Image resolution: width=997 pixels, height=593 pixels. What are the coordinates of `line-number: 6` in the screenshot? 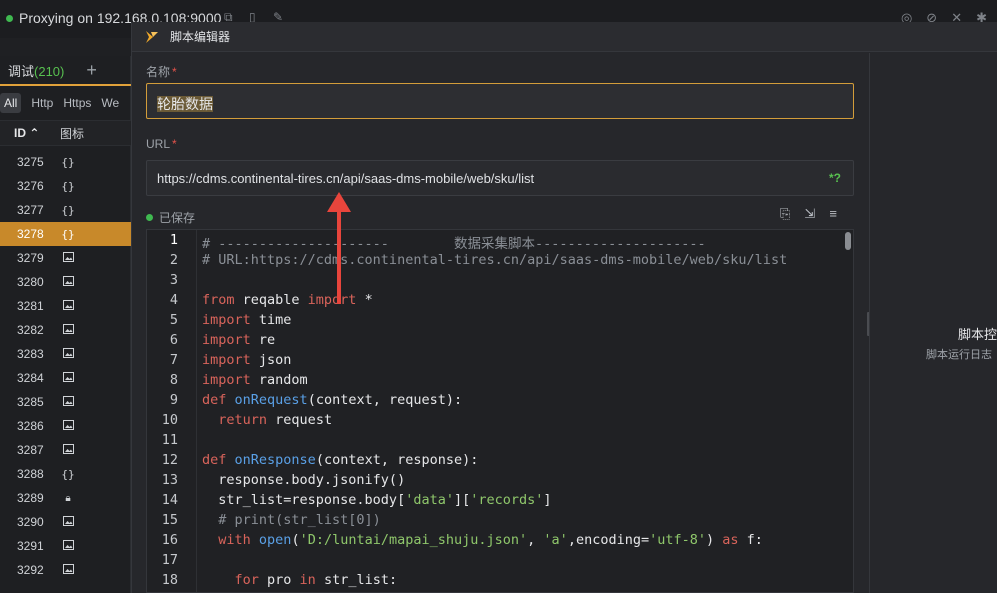 It's located at (173, 340).